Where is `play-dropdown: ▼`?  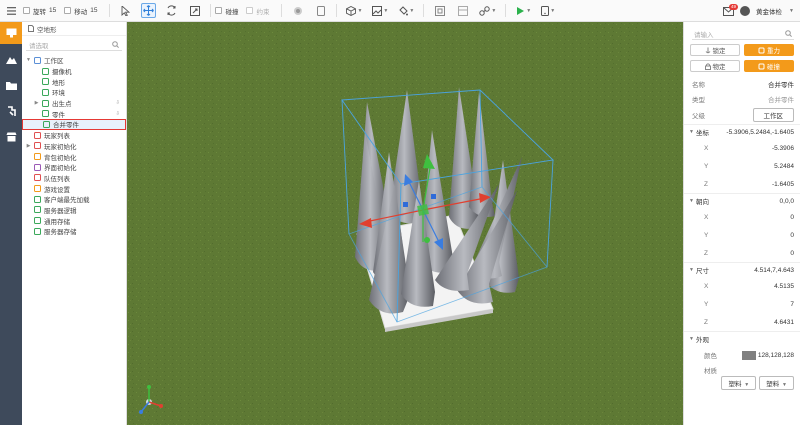
play-dropdown: ▼ is located at coordinates (523, 11).